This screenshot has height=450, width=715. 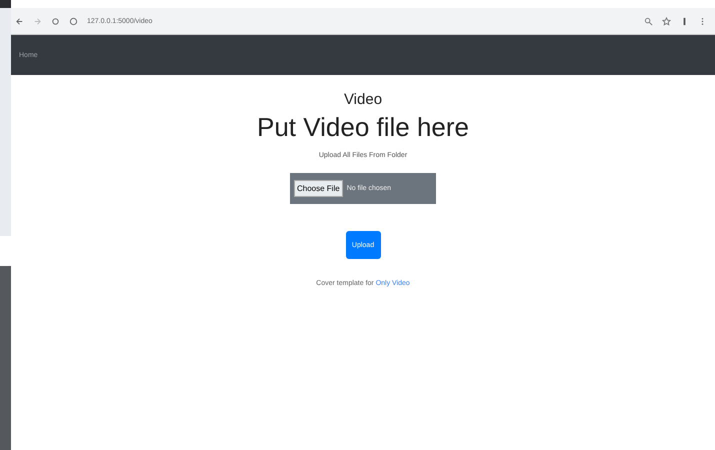 I want to click on star-icon, so click(x=666, y=21).